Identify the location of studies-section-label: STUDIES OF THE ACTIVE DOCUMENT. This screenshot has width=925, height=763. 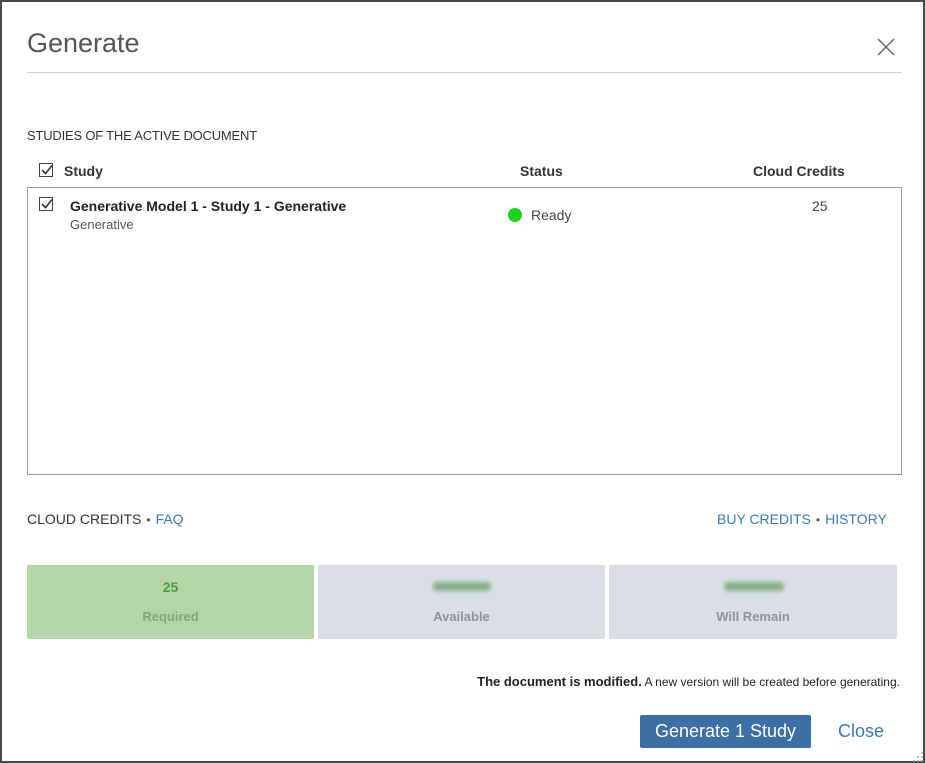
(142, 135).